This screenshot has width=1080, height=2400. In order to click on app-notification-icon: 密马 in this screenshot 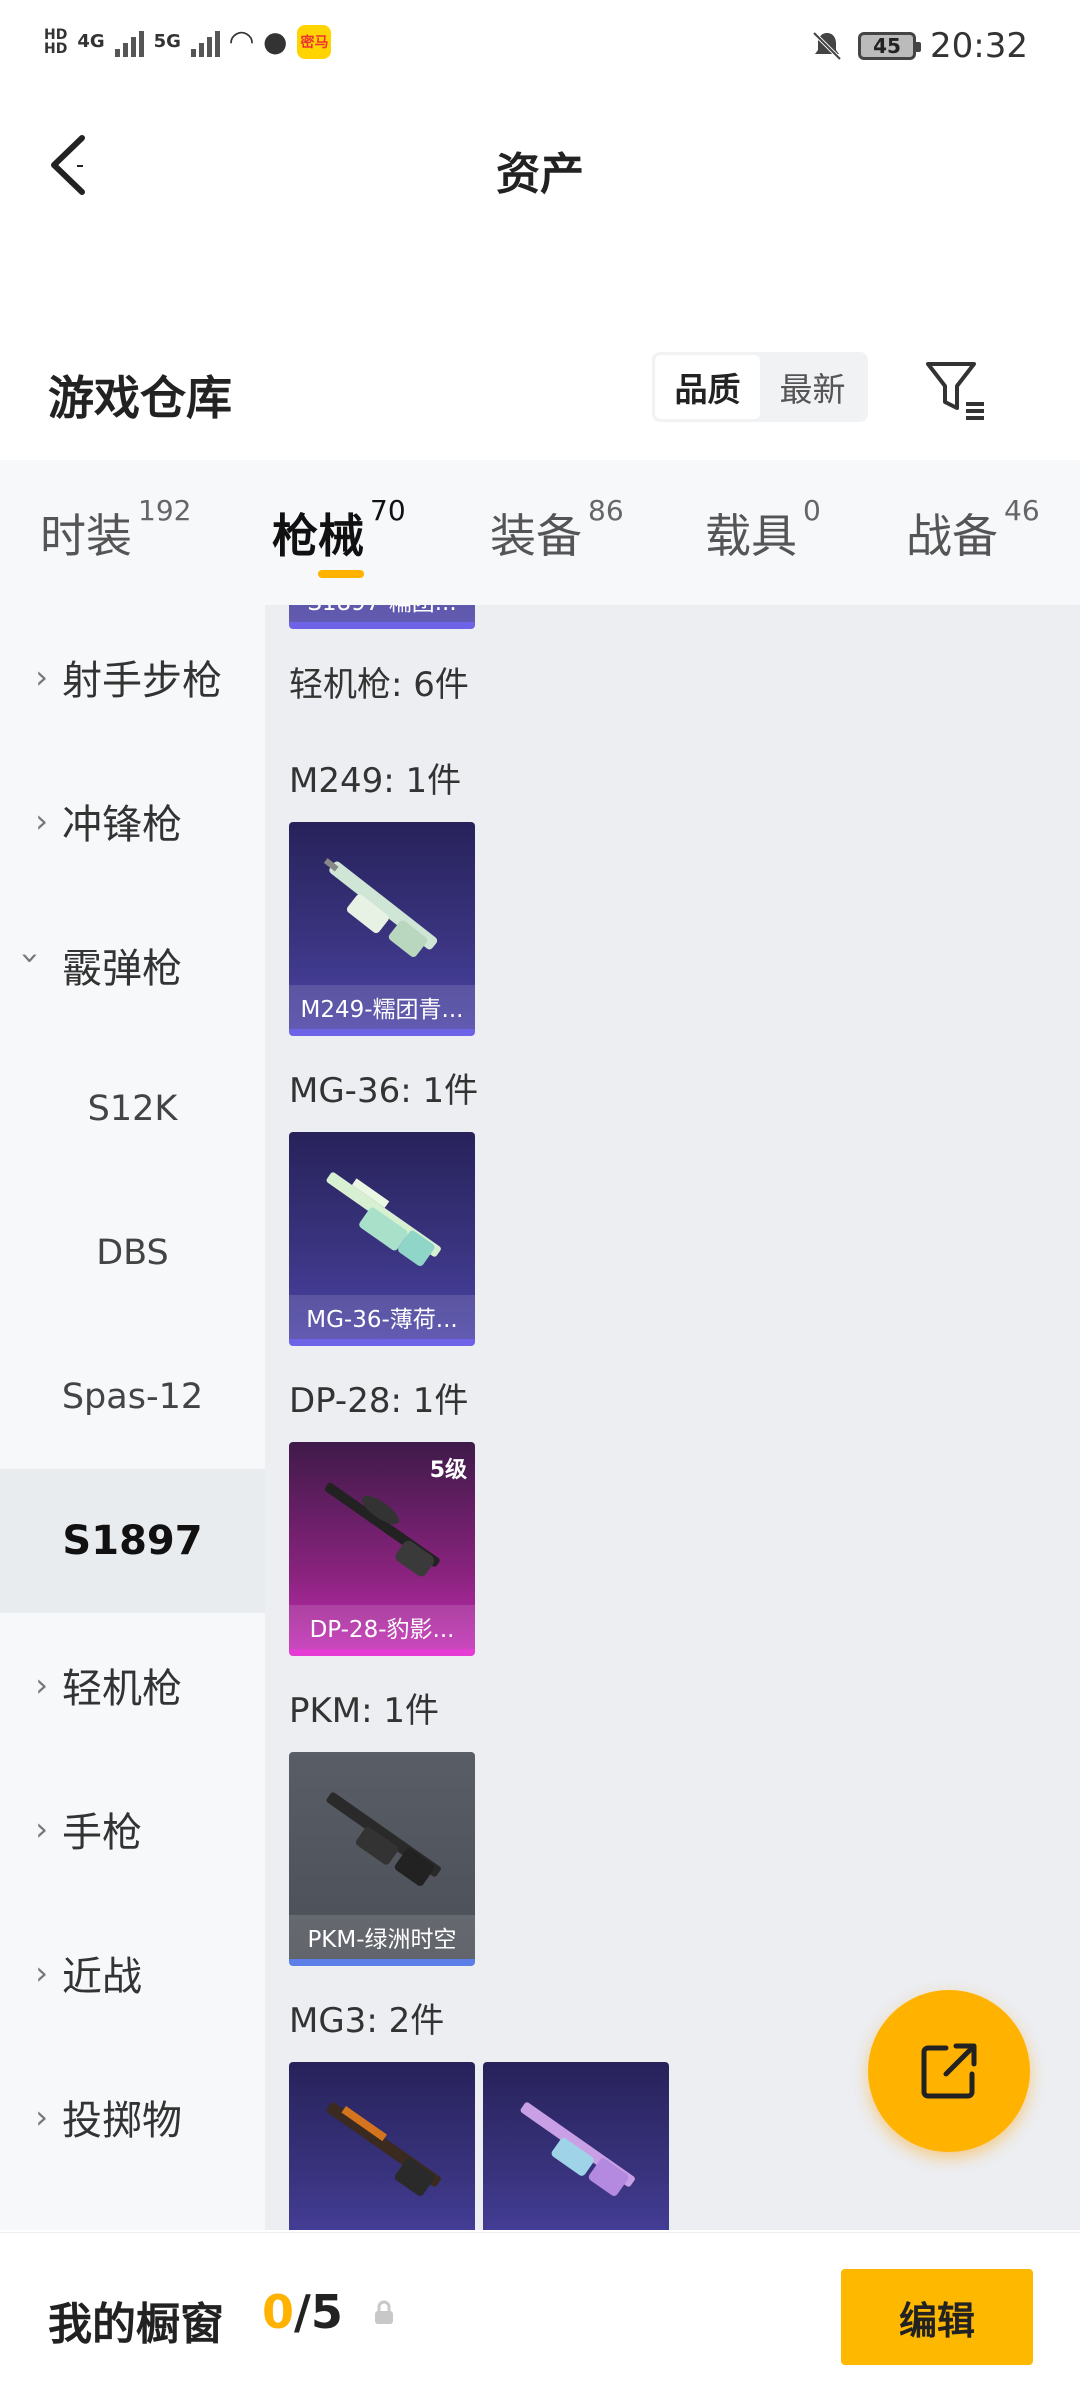, I will do `click(314, 41)`.